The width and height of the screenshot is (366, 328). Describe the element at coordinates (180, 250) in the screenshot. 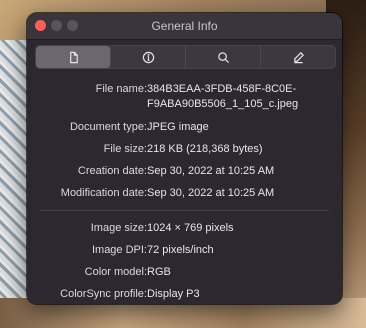

I see `image-dpi-value: 72 pixels/inch` at that location.